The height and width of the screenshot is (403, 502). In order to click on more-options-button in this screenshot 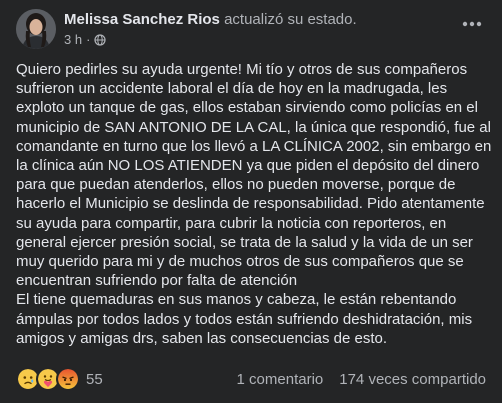, I will do `click(472, 24)`.